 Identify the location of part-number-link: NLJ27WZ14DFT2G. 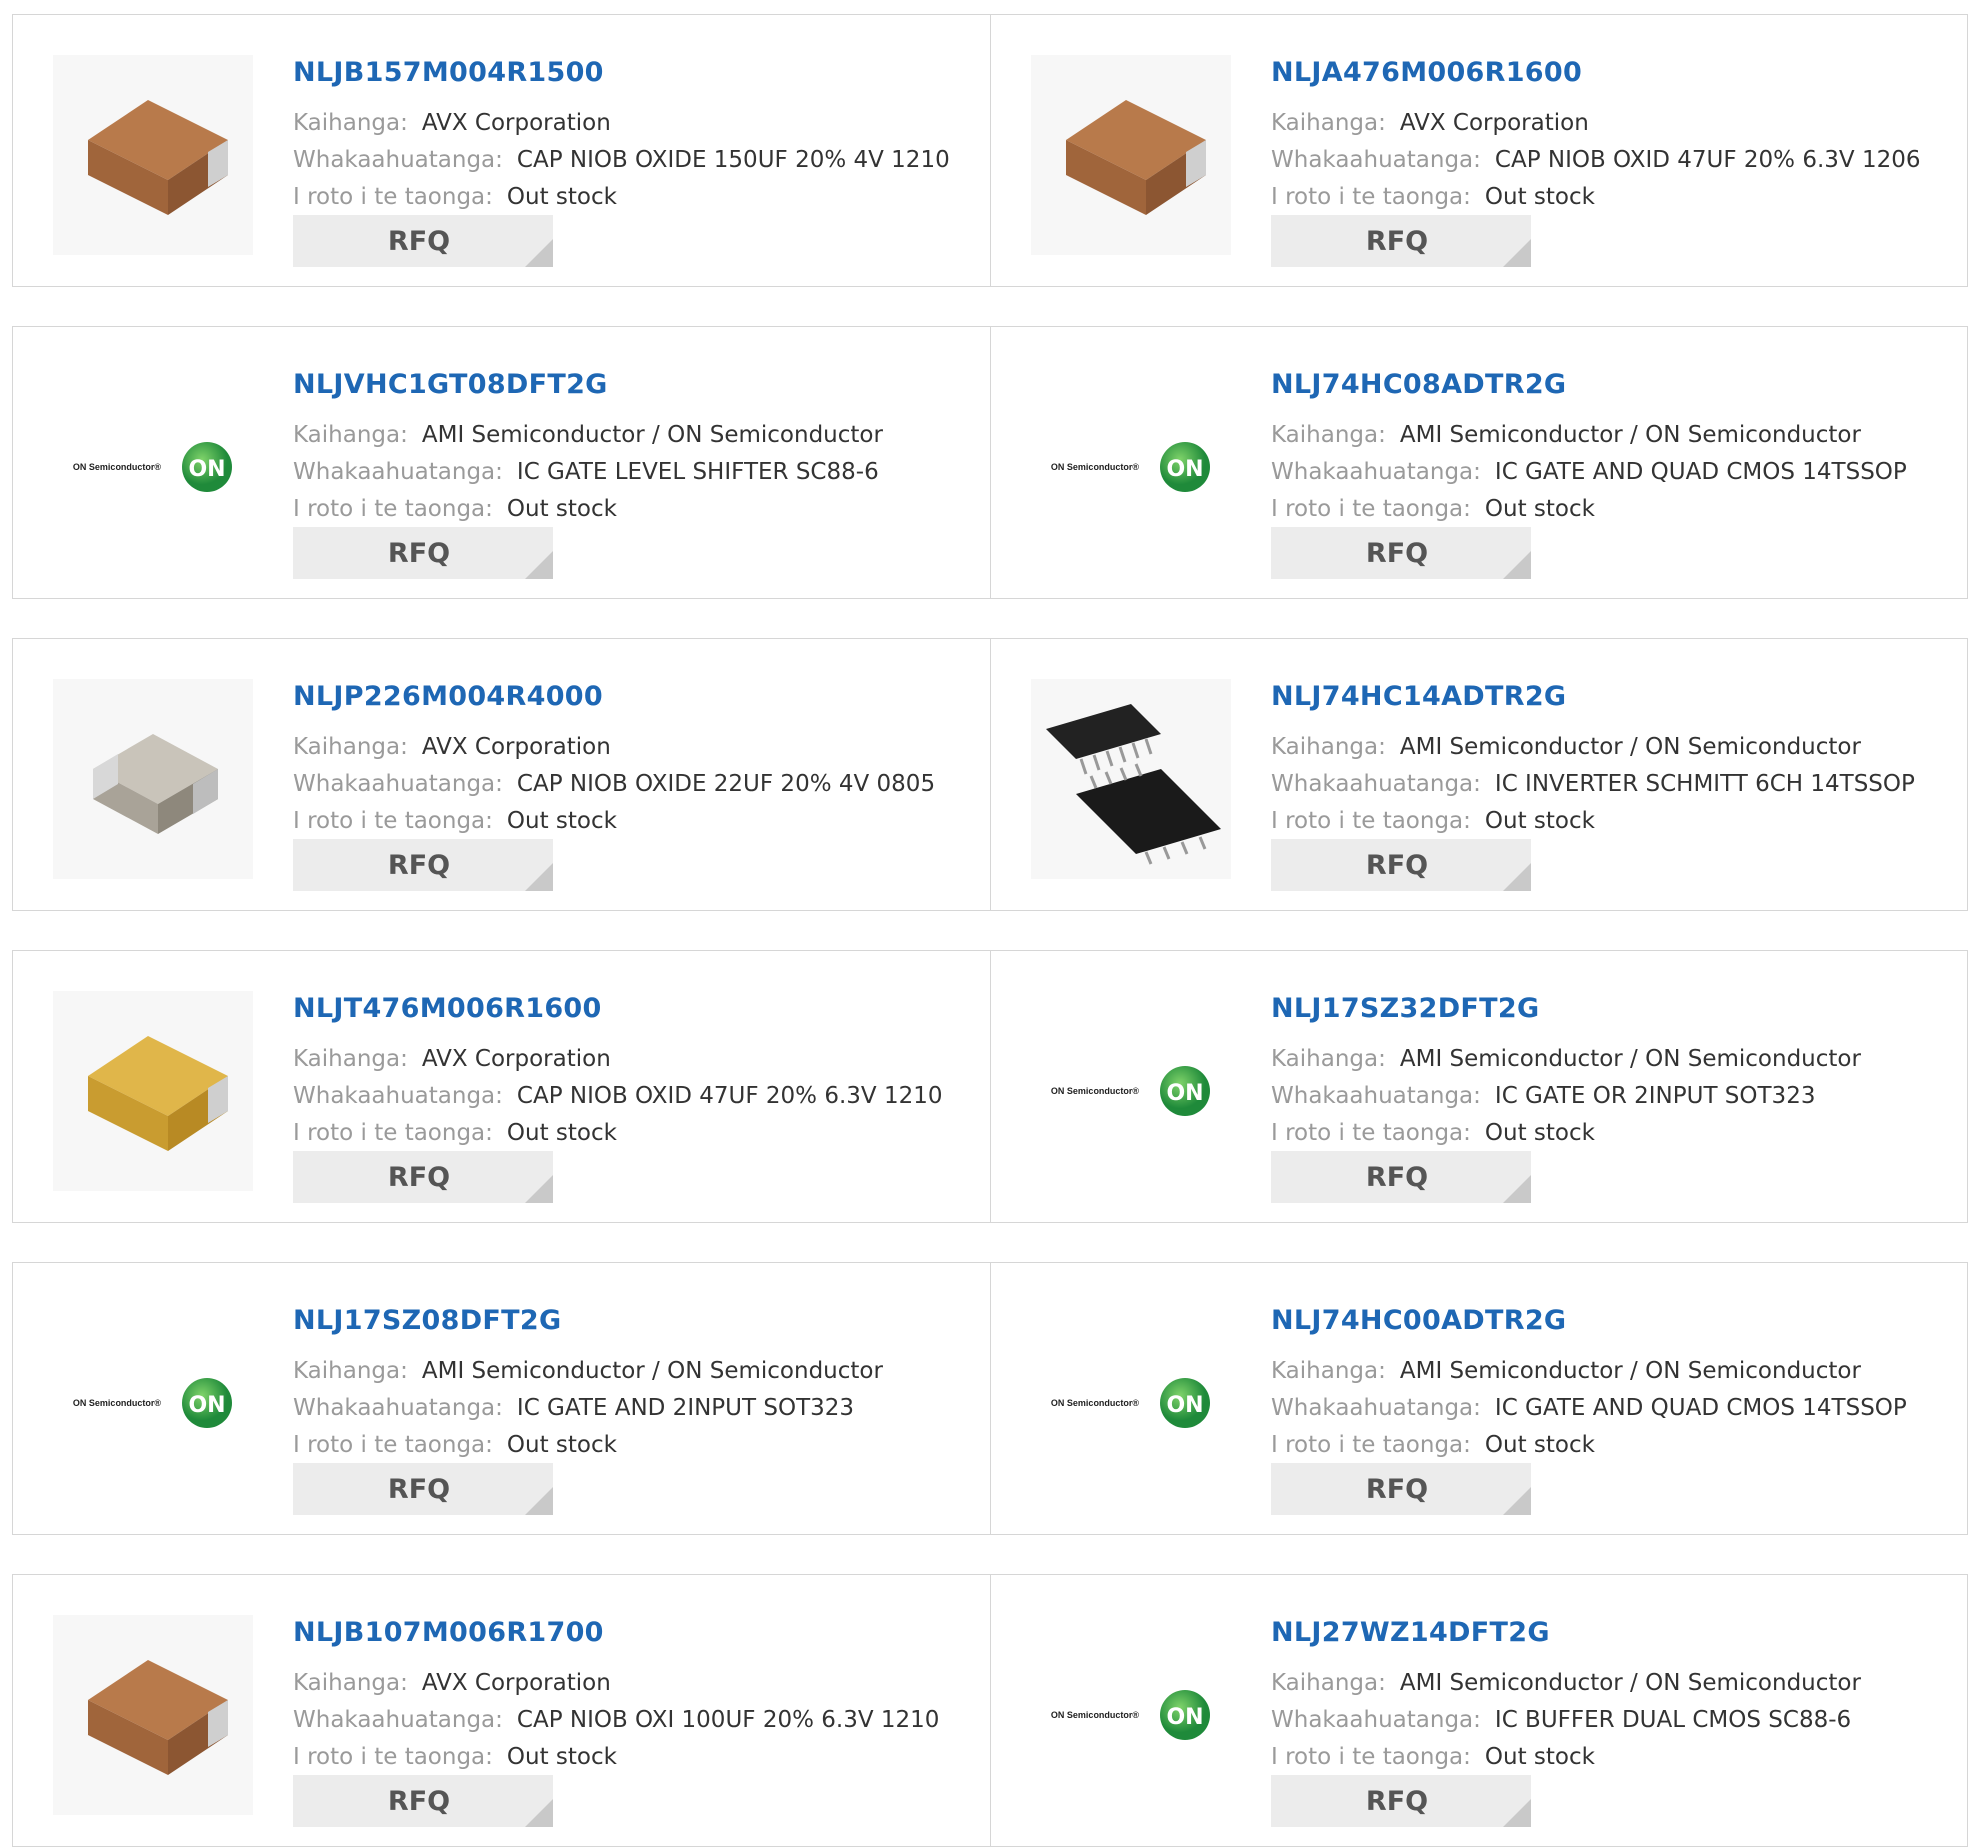
(1614, 1633).